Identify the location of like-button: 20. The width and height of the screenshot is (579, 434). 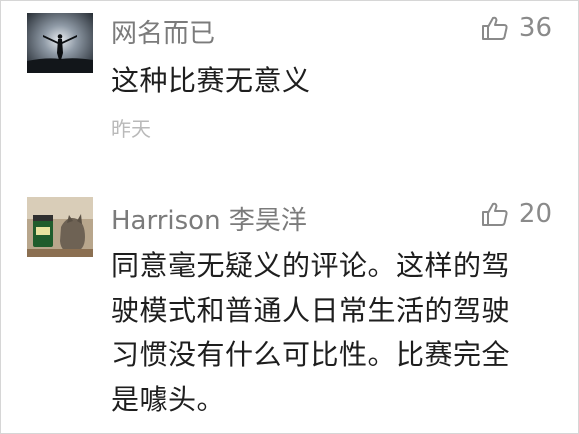
(516, 214).